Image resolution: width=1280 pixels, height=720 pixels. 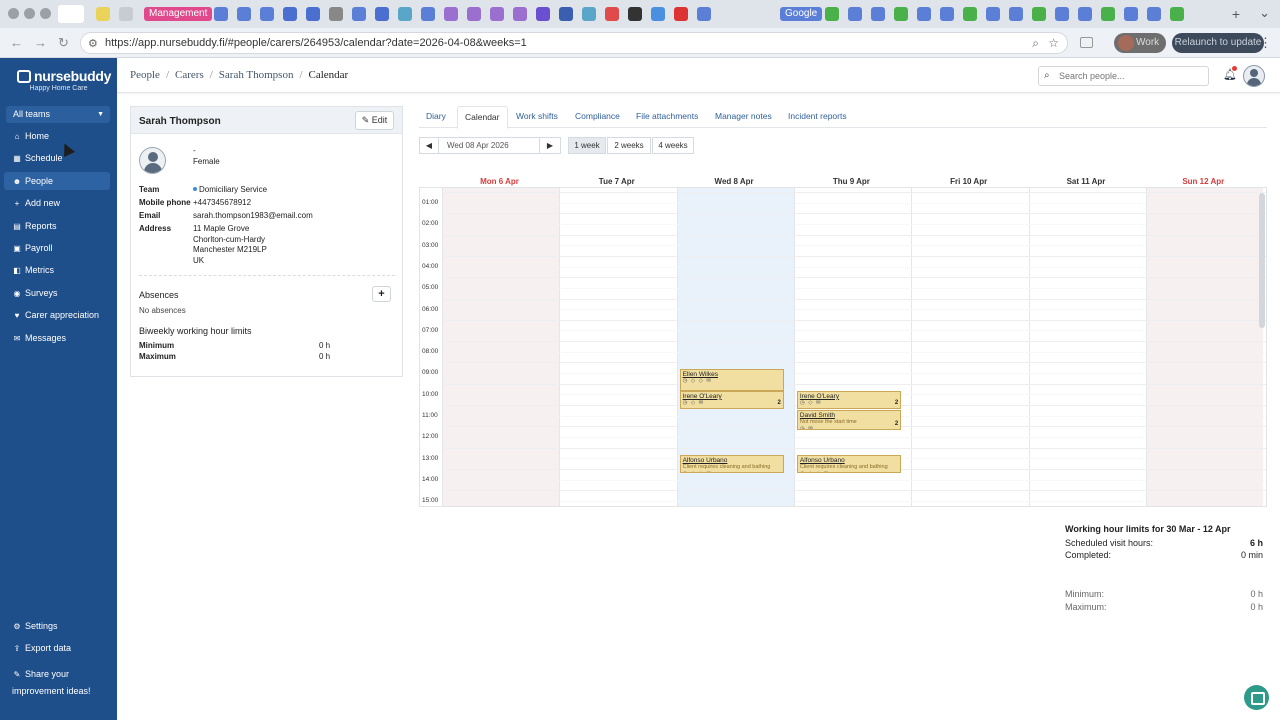 What do you see at coordinates (550, 145) in the screenshot?
I see `next-week-button: ▶` at bounding box center [550, 145].